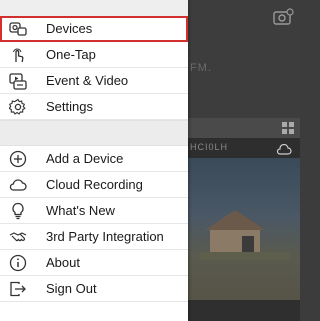 Image resolution: width=320 pixels, height=321 pixels. Describe the element at coordinates (18, 29) in the screenshot. I see `devices-icon` at that location.